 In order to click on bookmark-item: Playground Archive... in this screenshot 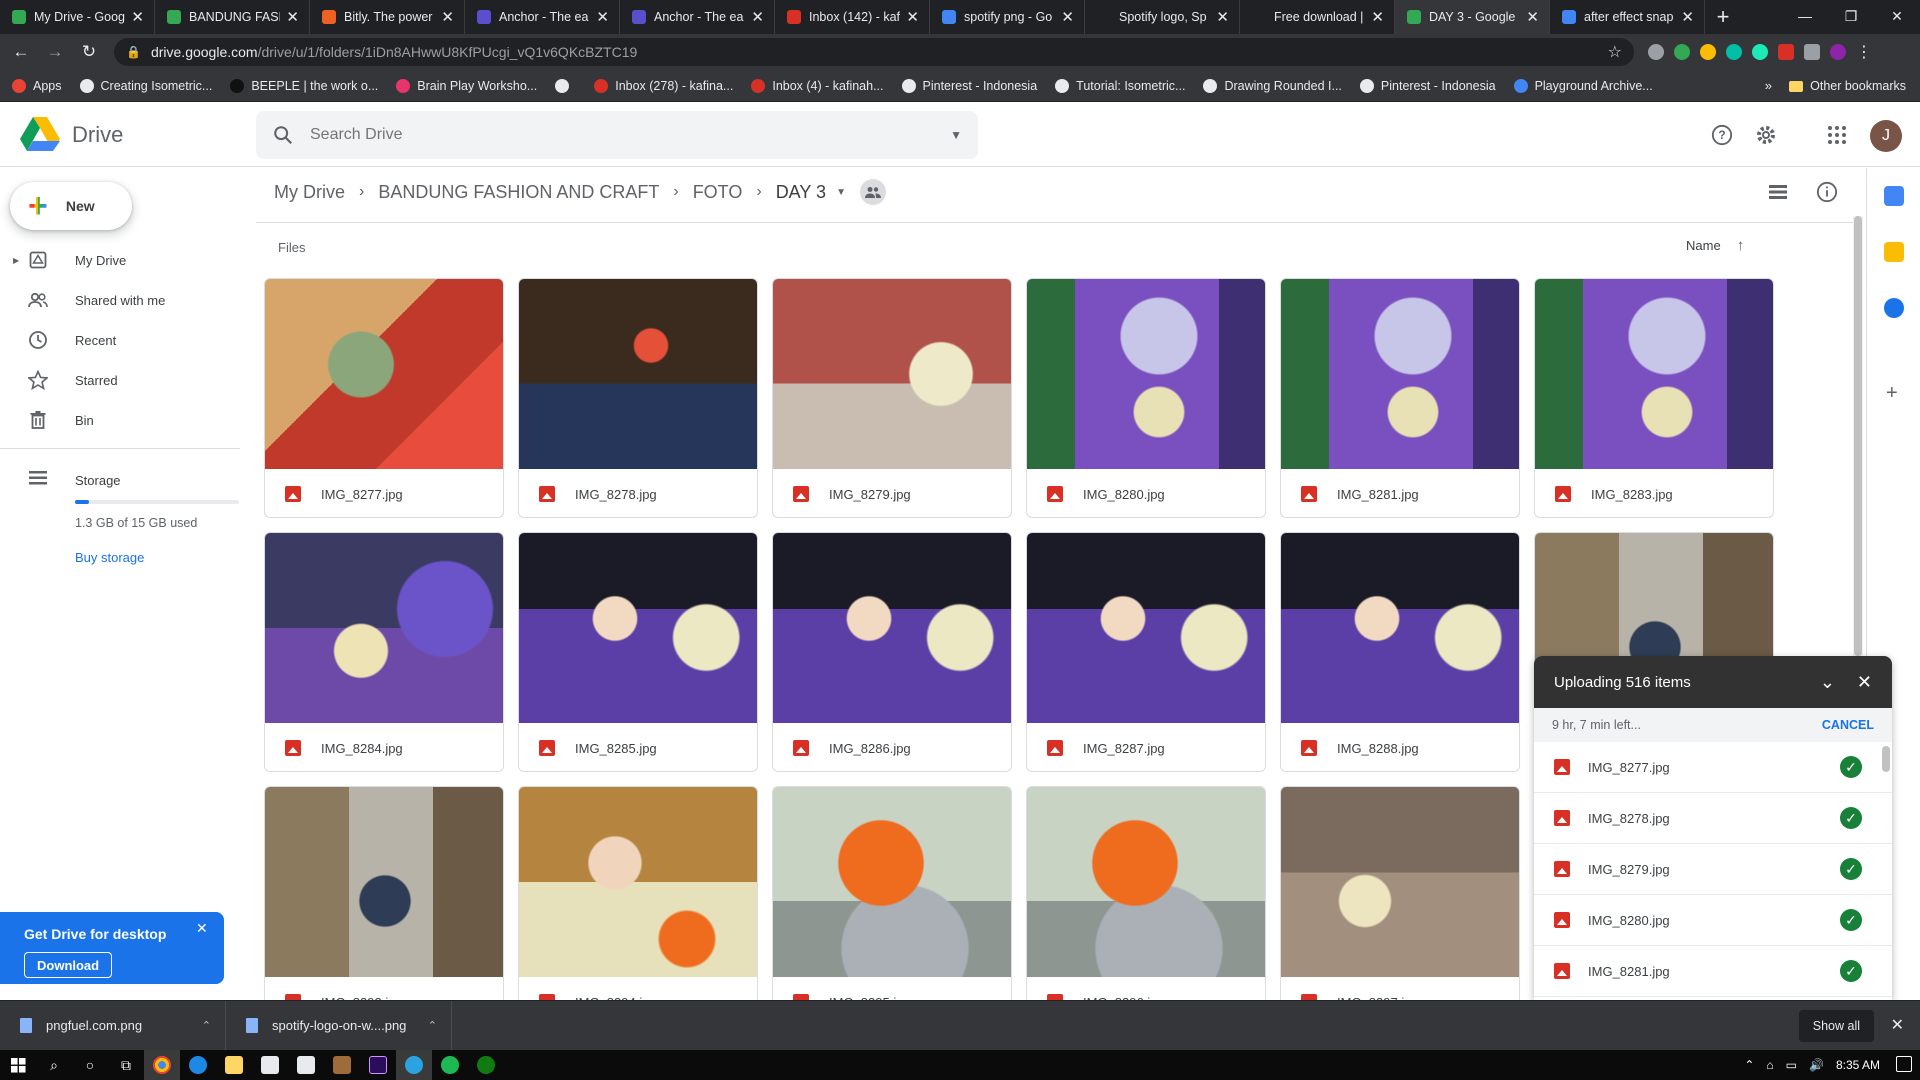, I will do `click(1583, 85)`.